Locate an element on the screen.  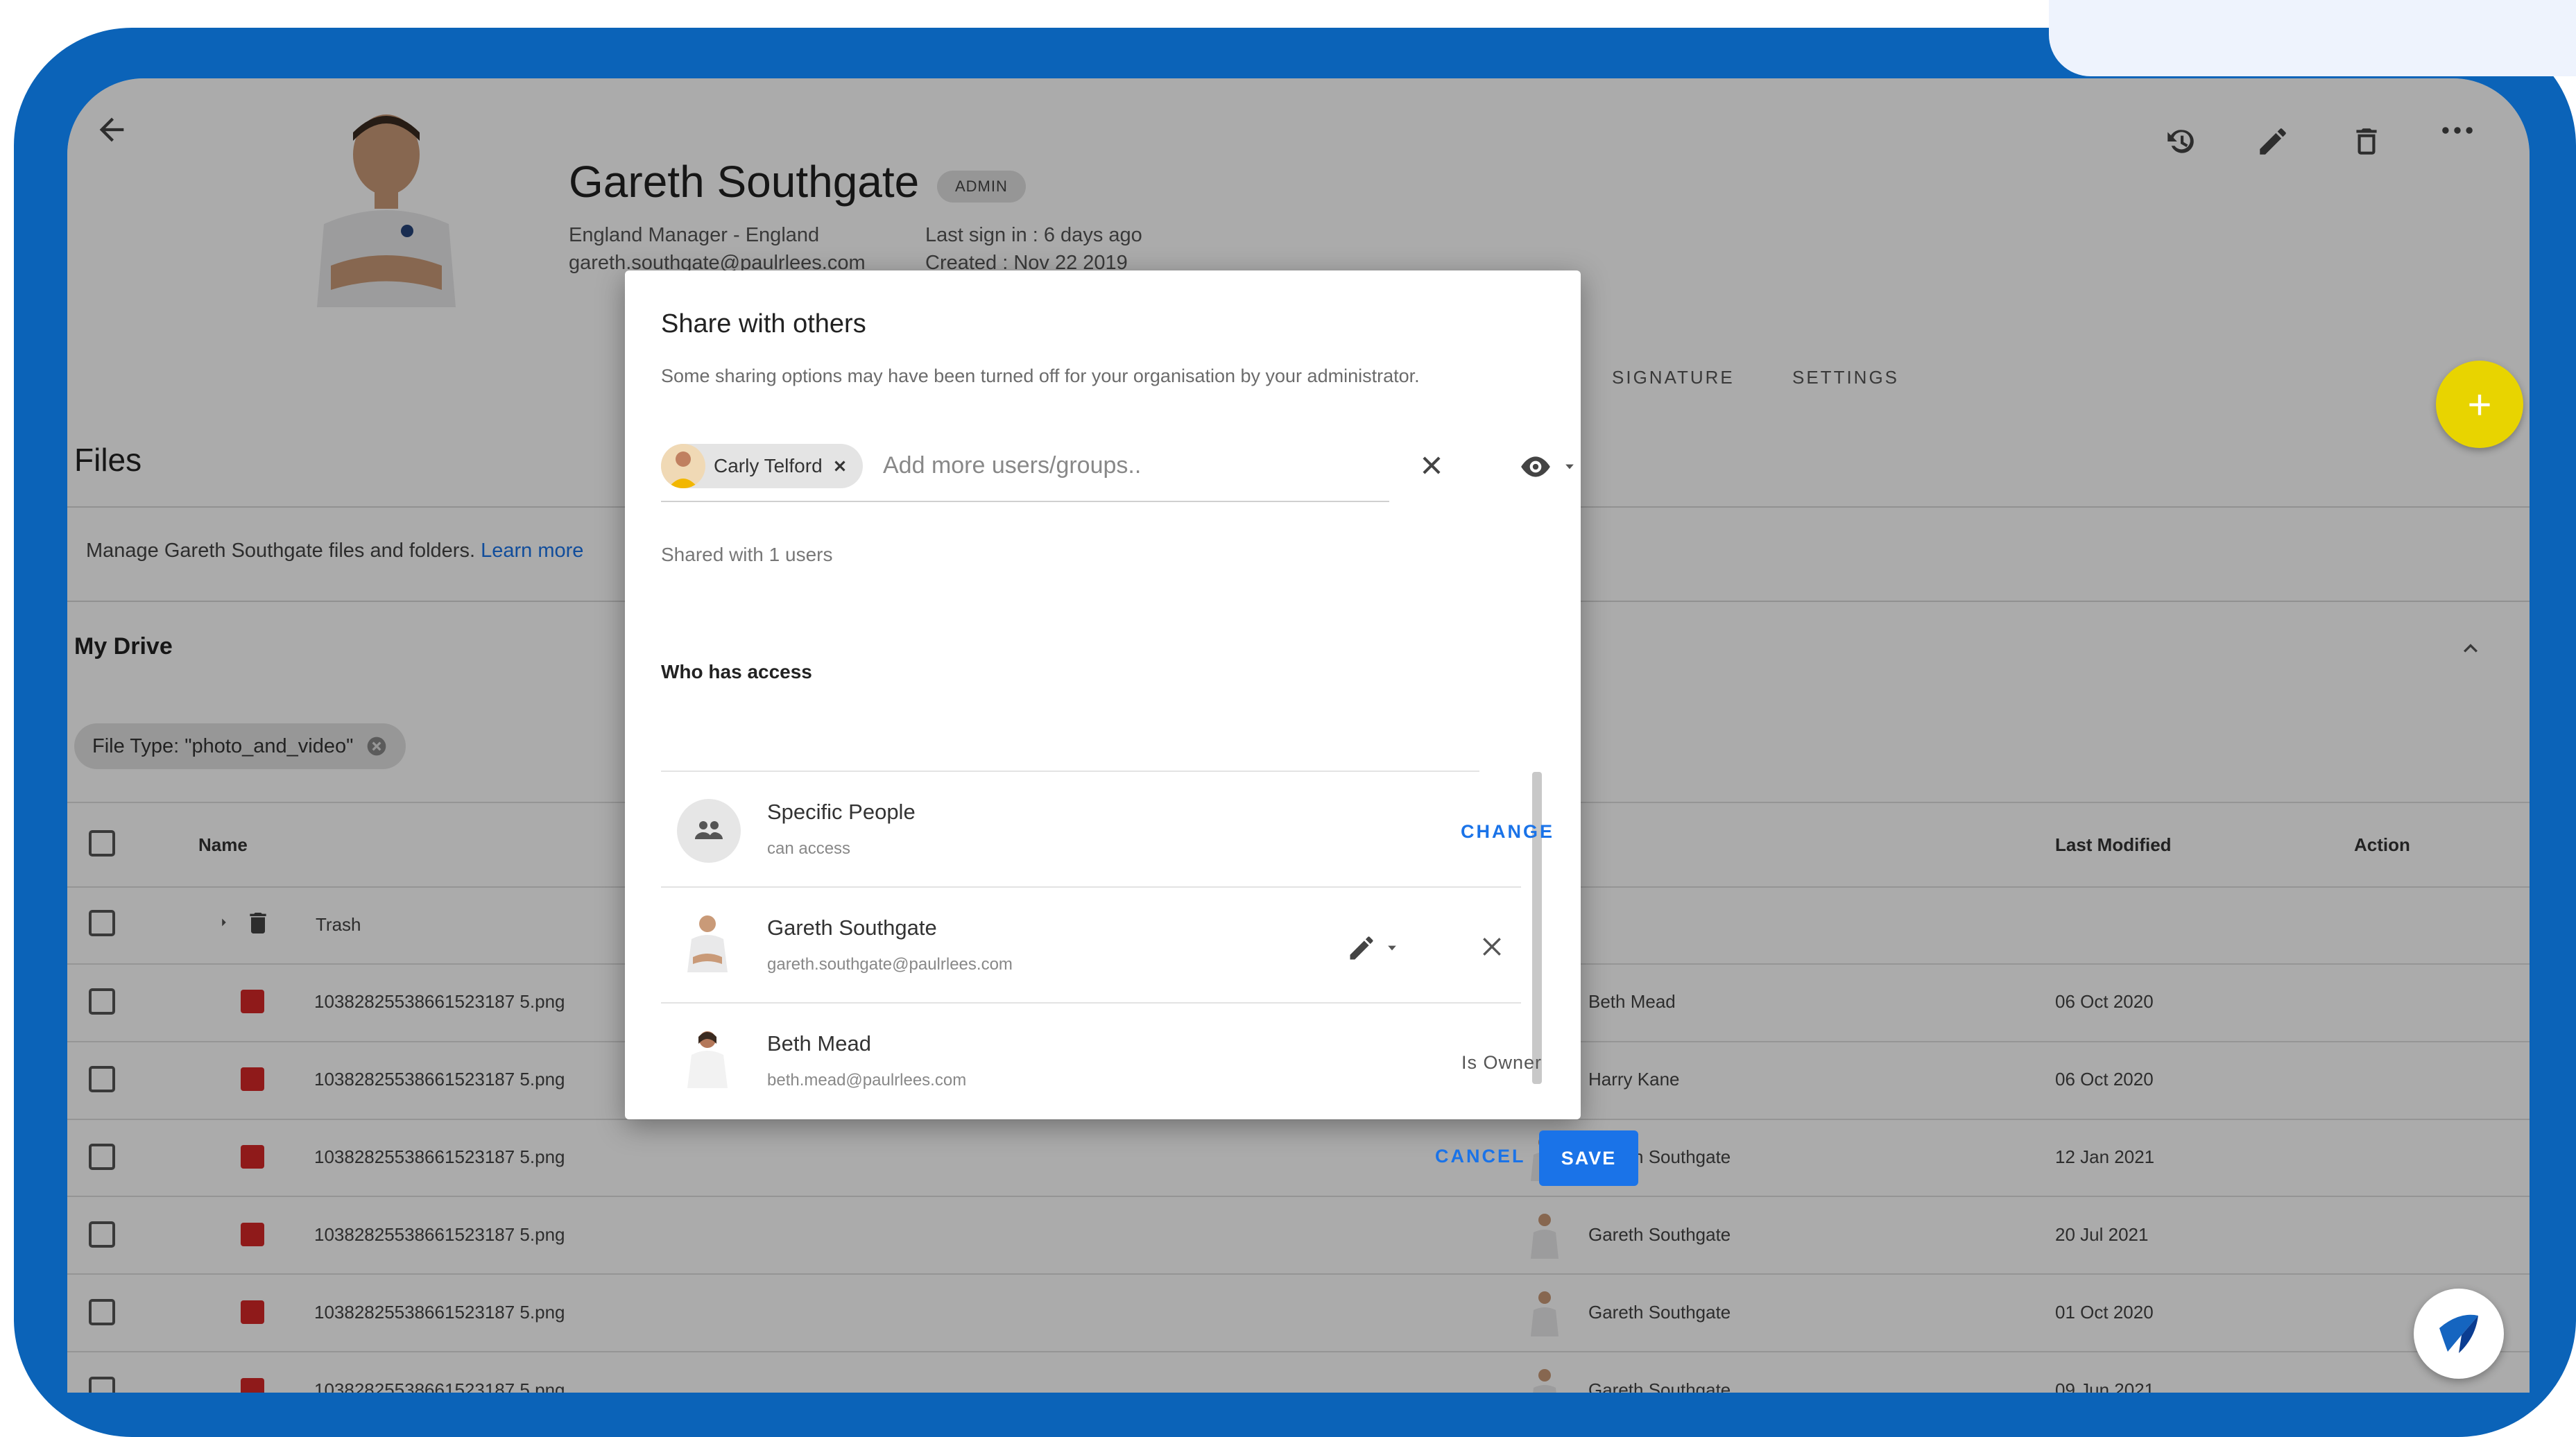
brand-logo-icon is located at coordinates (2459, 1334).